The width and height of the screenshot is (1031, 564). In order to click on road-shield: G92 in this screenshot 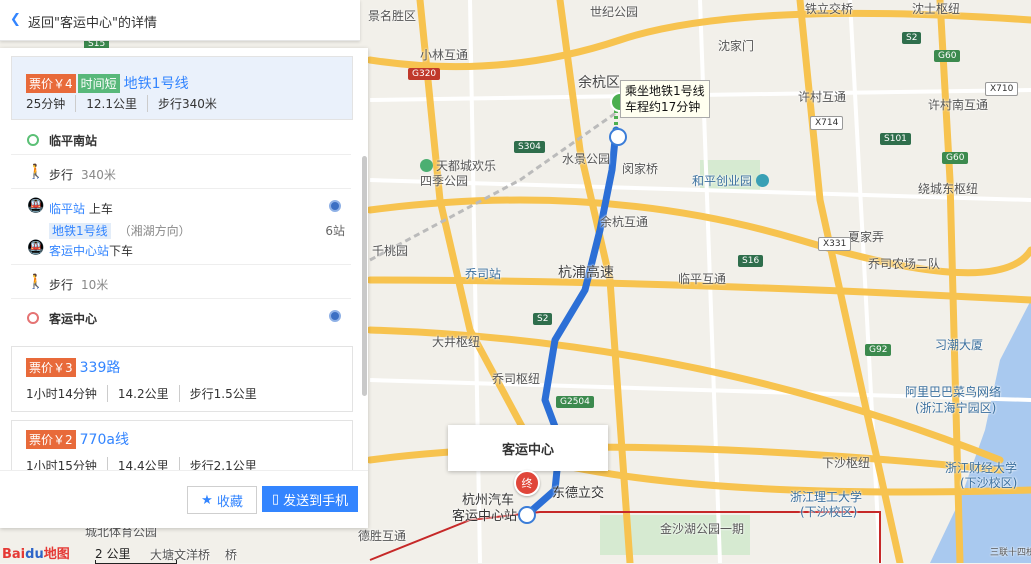, I will do `click(878, 350)`.